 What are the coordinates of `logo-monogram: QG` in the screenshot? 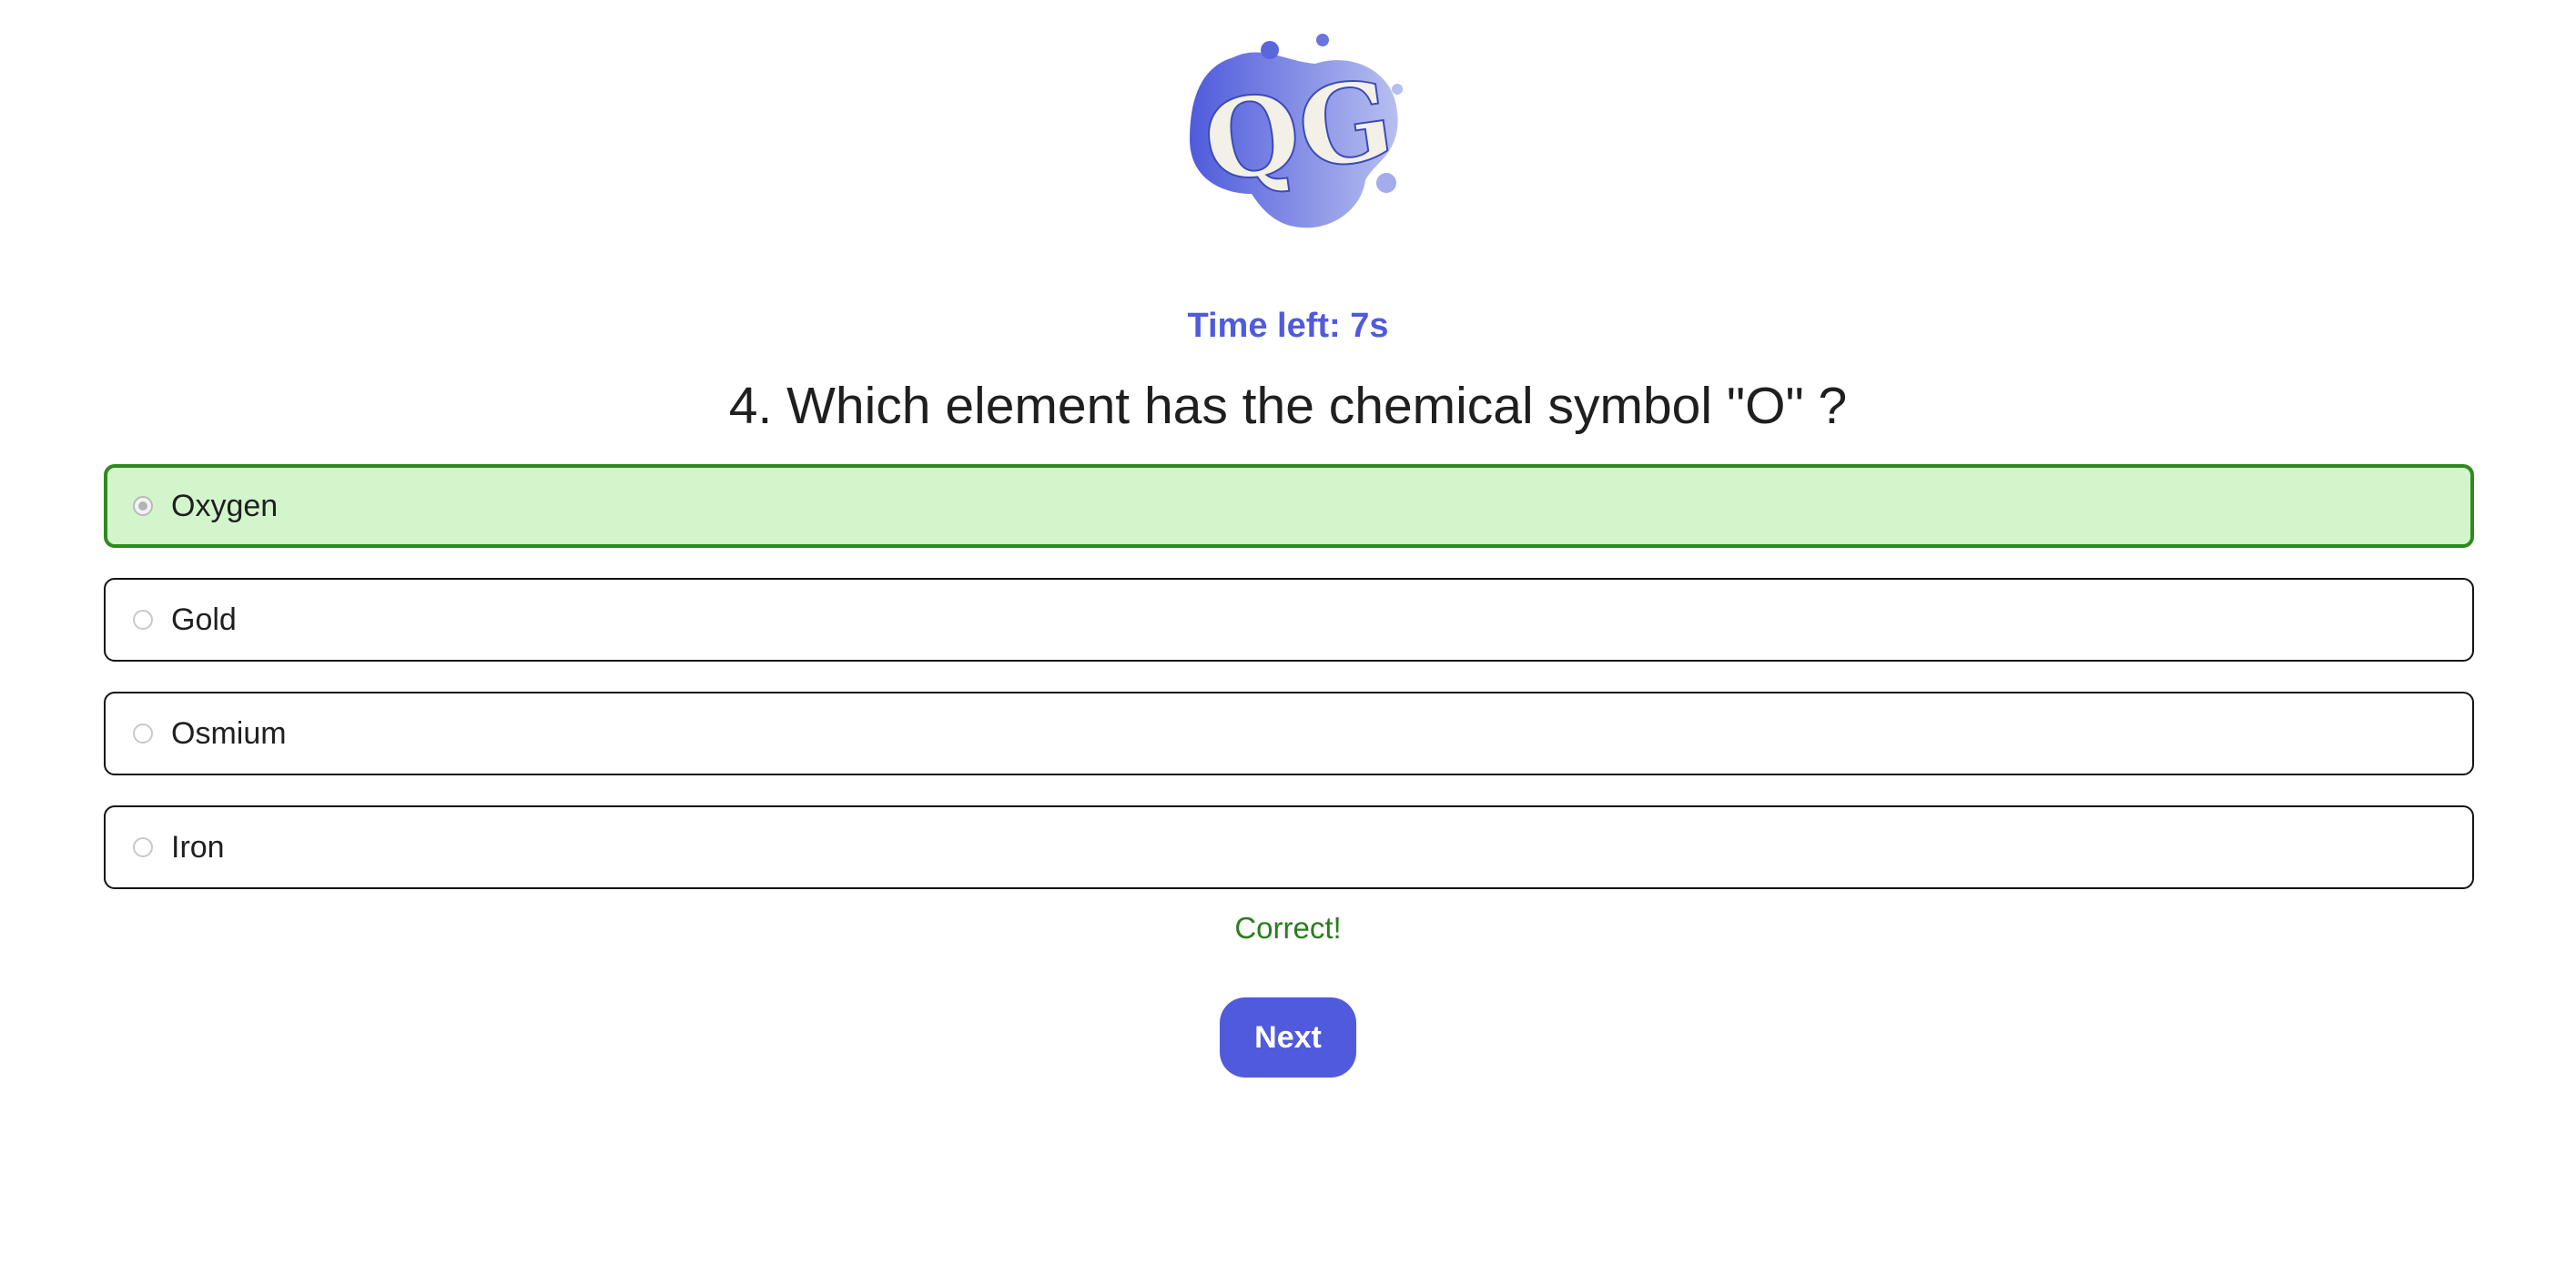 It's located at (1298, 131).